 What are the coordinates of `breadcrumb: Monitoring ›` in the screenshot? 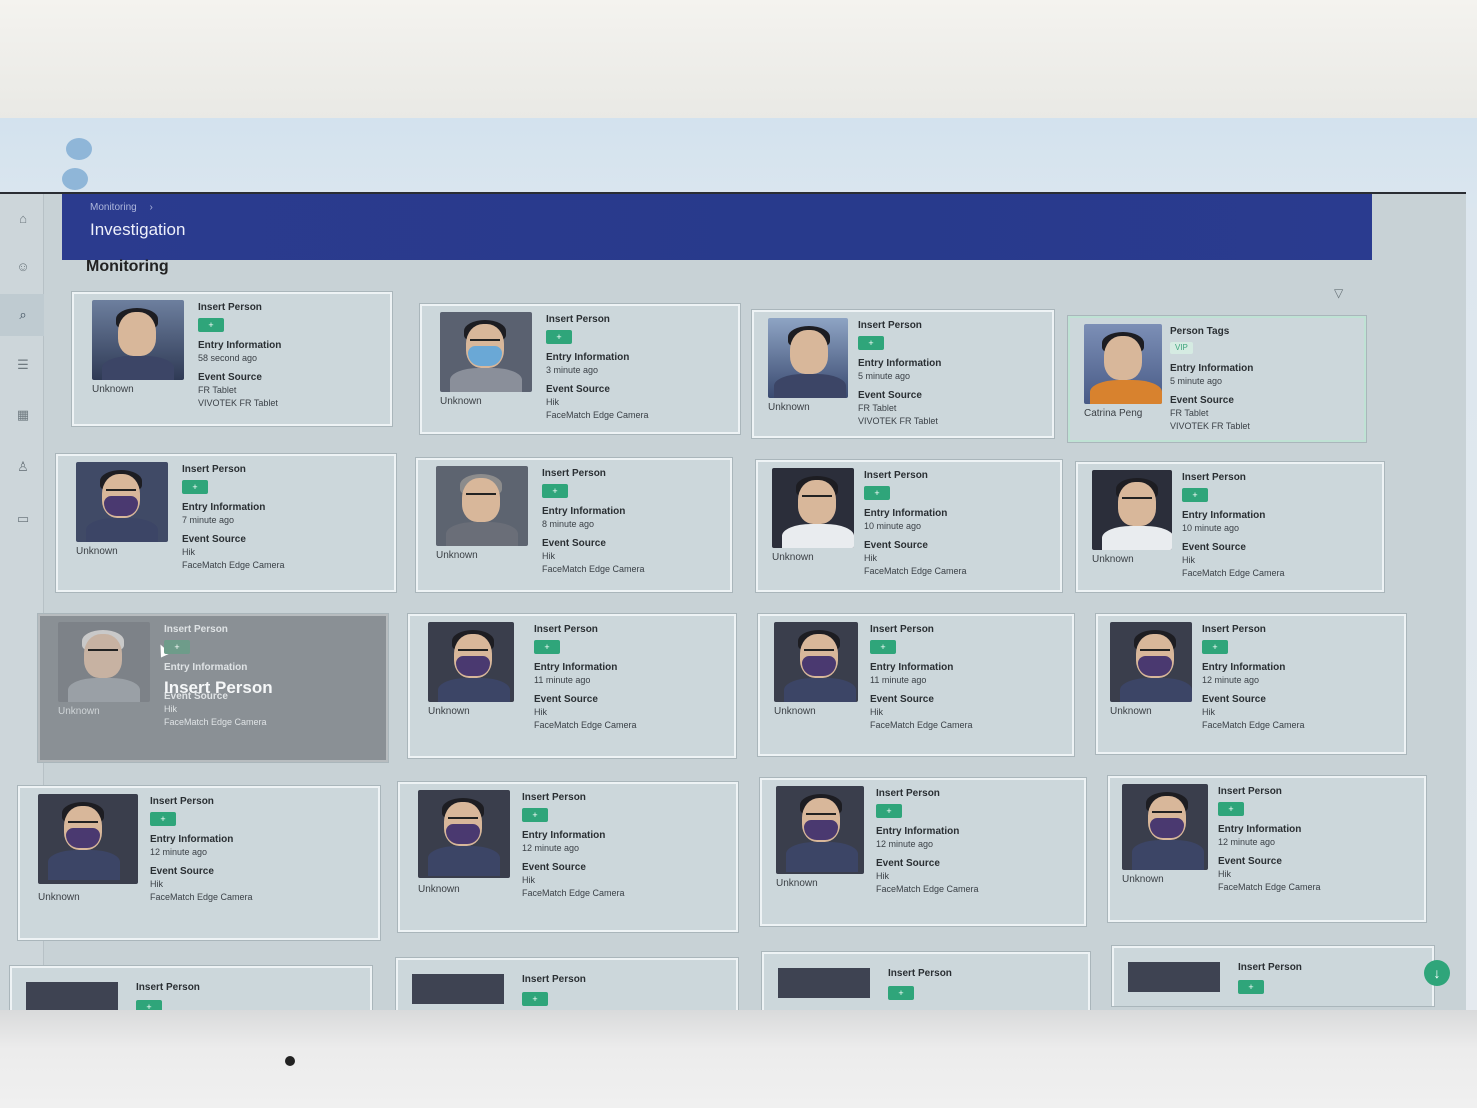 It's located at (121, 207).